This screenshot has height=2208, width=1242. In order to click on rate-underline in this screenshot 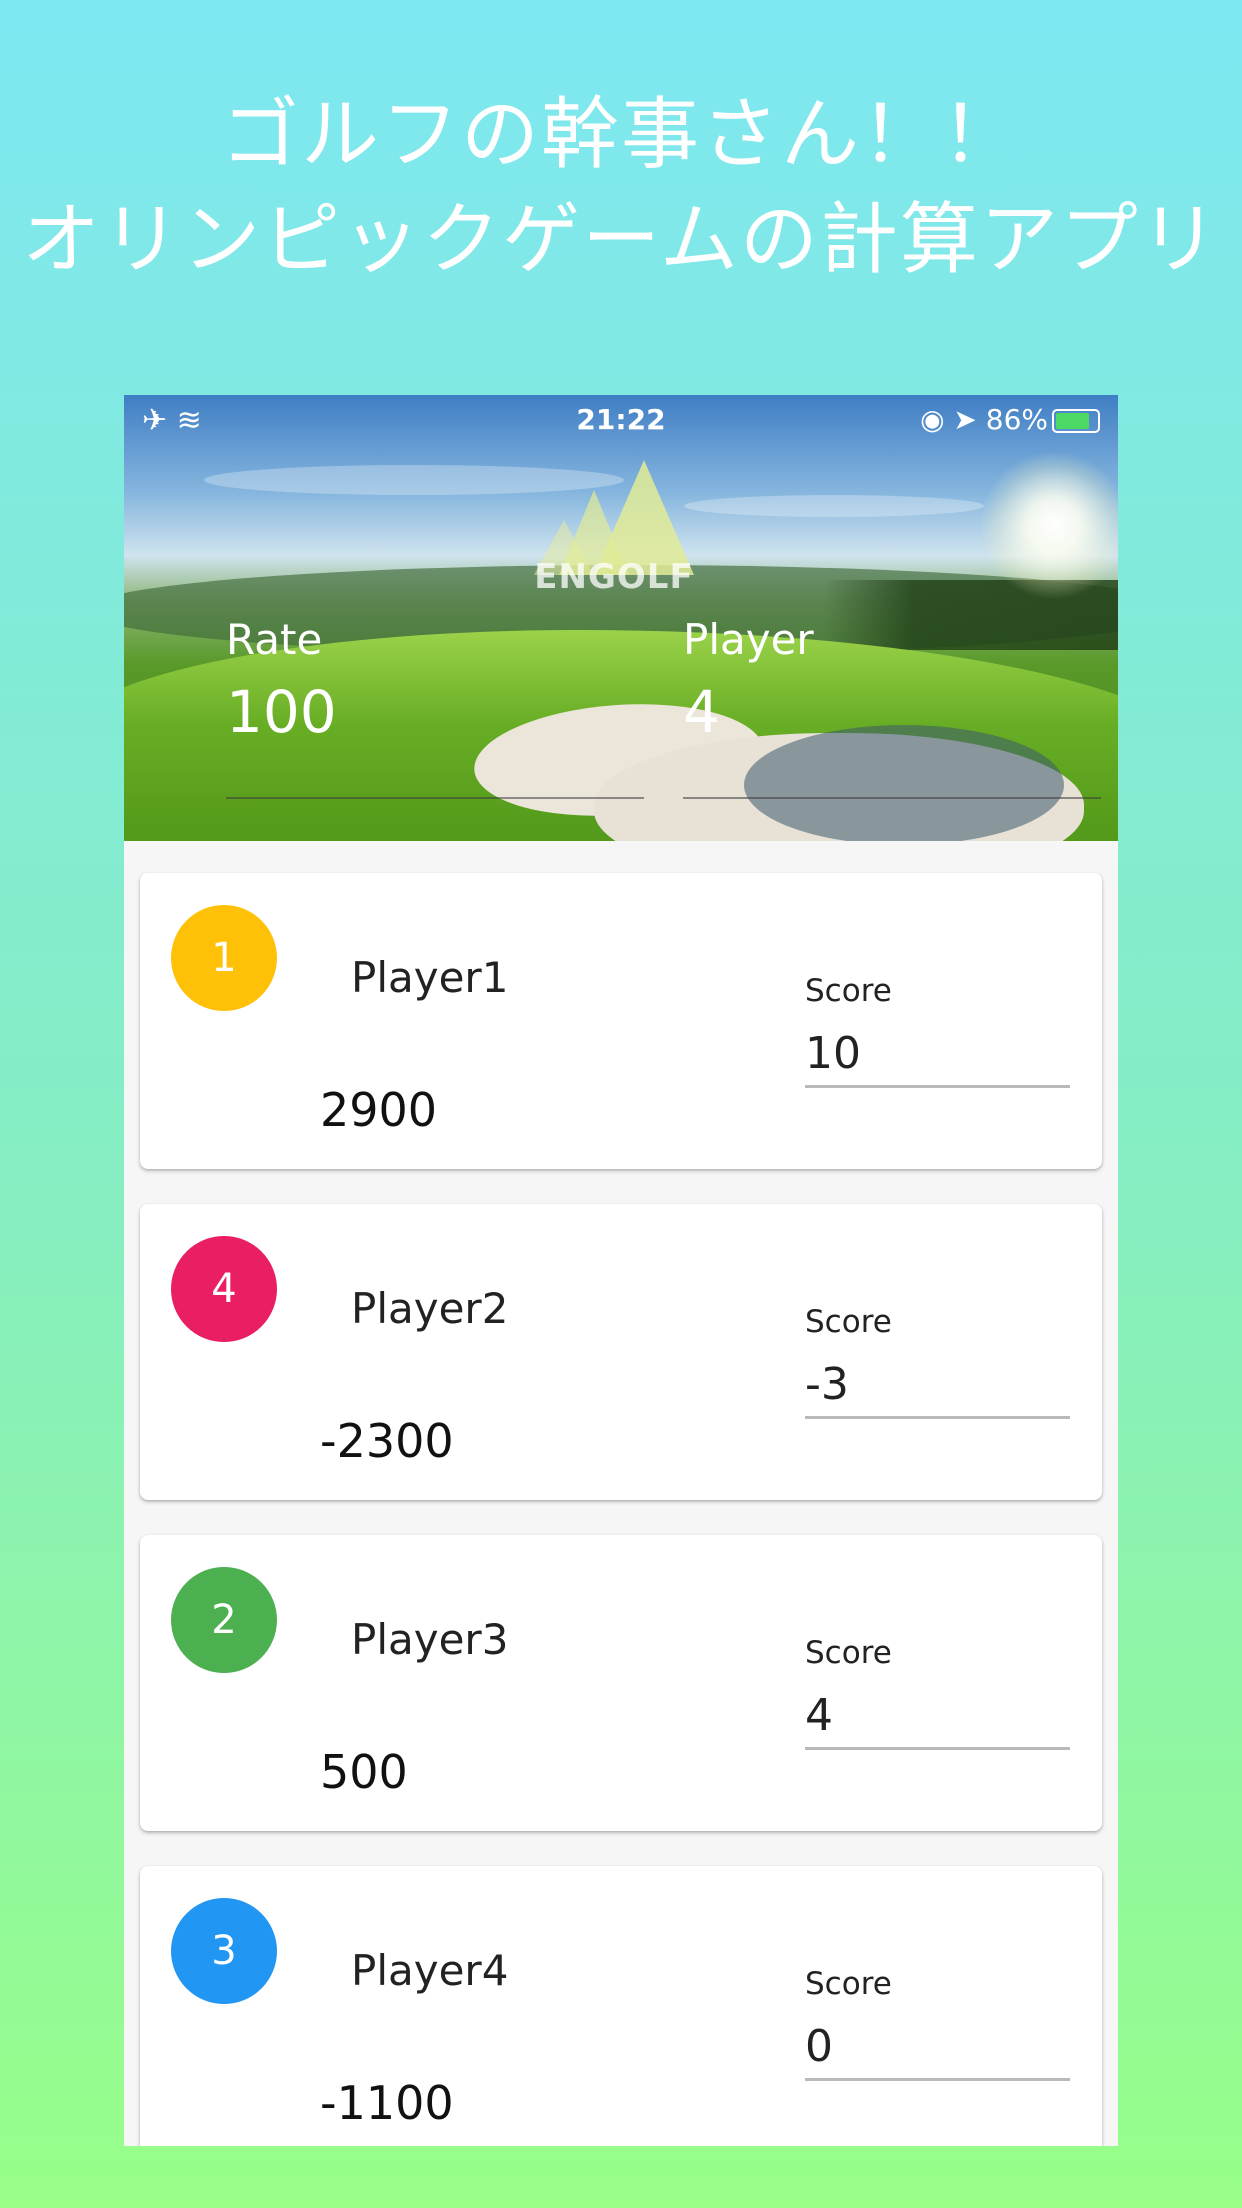, I will do `click(435, 798)`.